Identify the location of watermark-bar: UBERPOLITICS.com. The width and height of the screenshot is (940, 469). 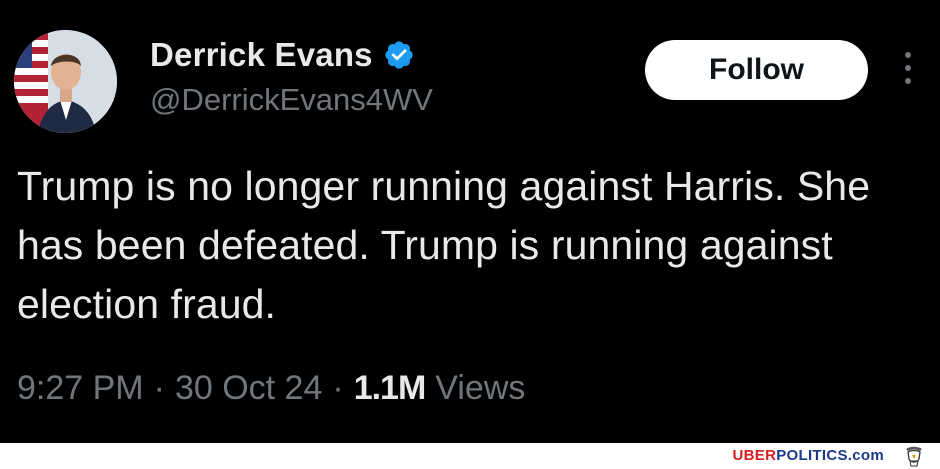
(470, 456).